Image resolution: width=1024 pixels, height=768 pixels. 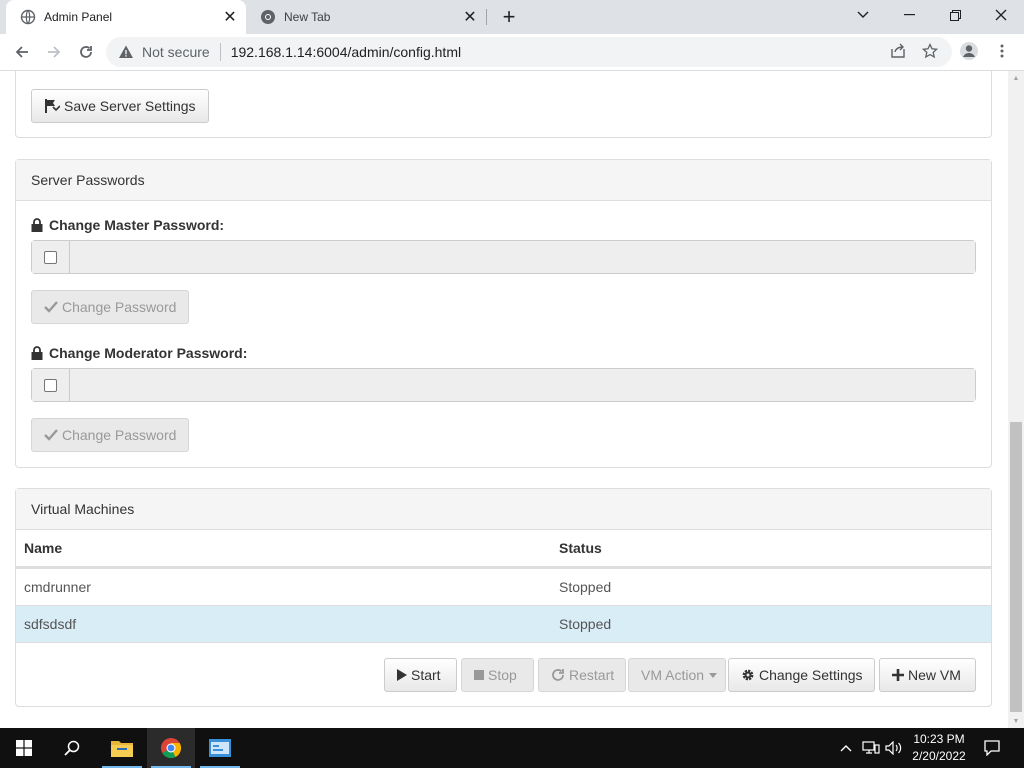 What do you see at coordinates (503, 104) in the screenshot?
I see `server-settings-panel: Save Server Settings` at bounding box center [503, 104].